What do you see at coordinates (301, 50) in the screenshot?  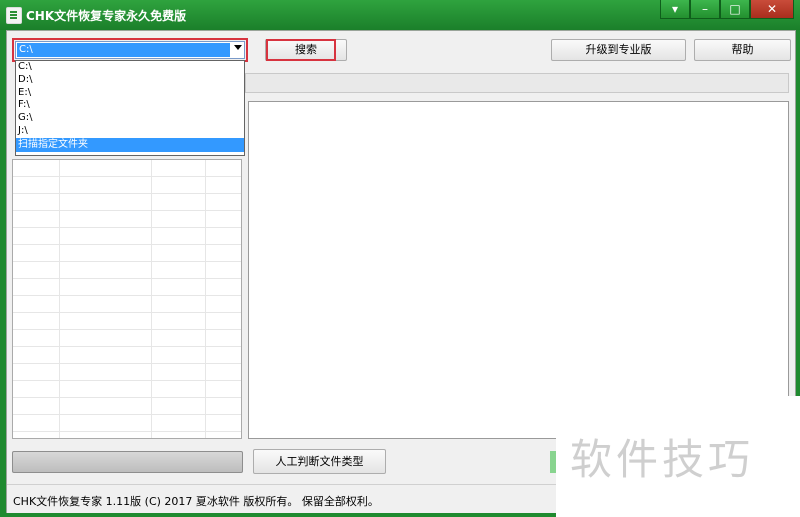 I see `annotation-box-search` at bounding box center [301, 50].